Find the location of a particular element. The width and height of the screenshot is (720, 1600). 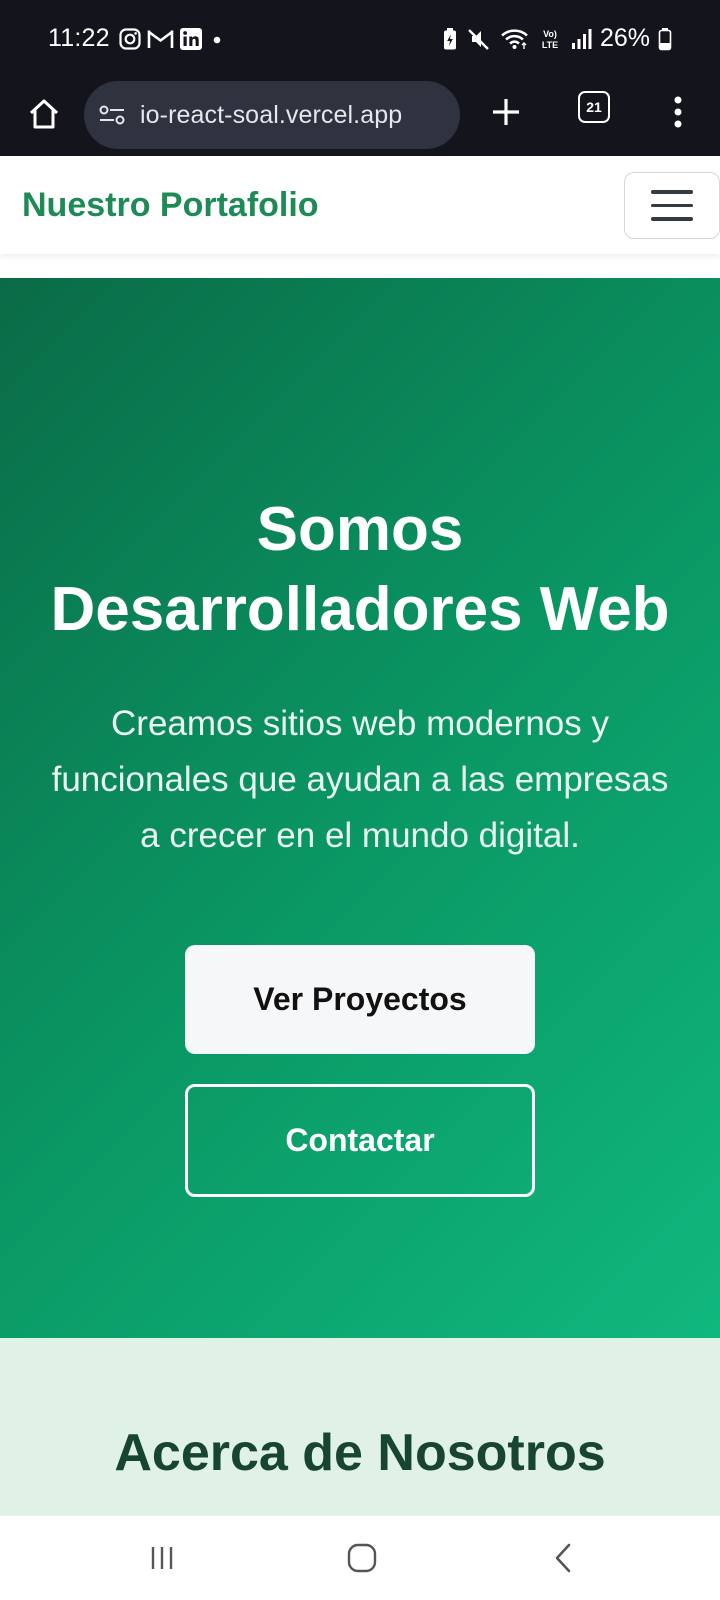

svg-text: LTE is located at coordinates (550, 45).